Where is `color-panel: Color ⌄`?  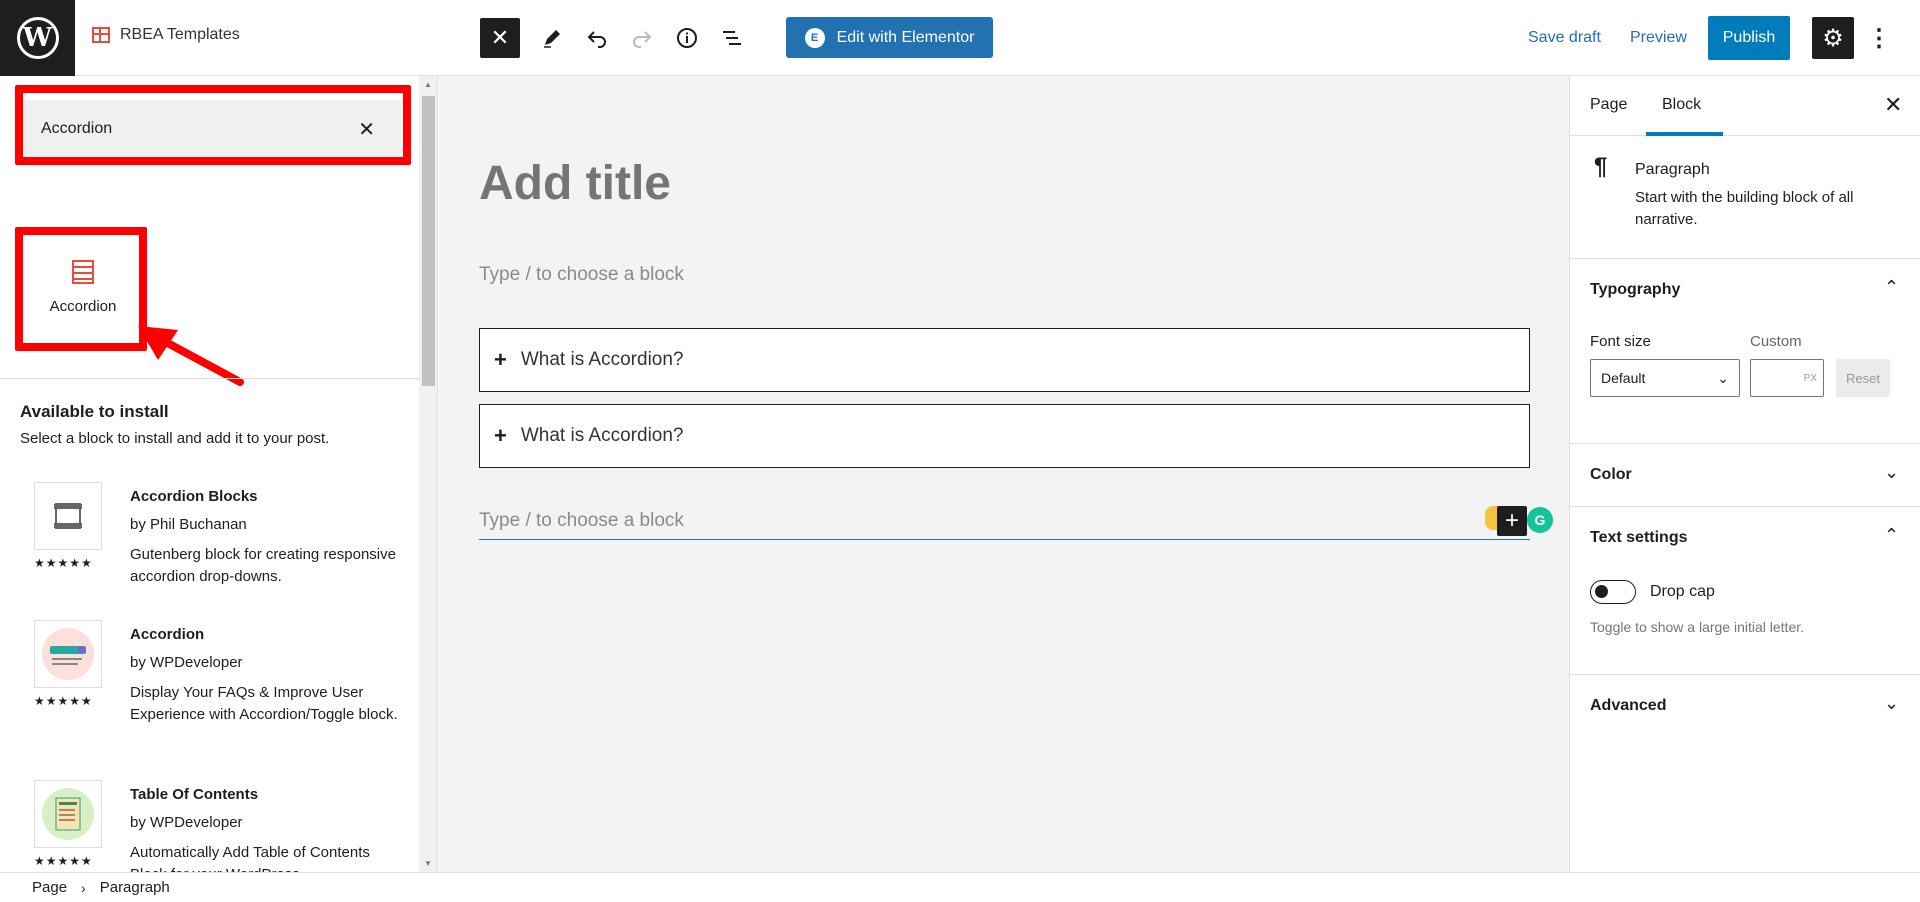
color-panel: Color ⌄ is located at coordinates (1745, 475).